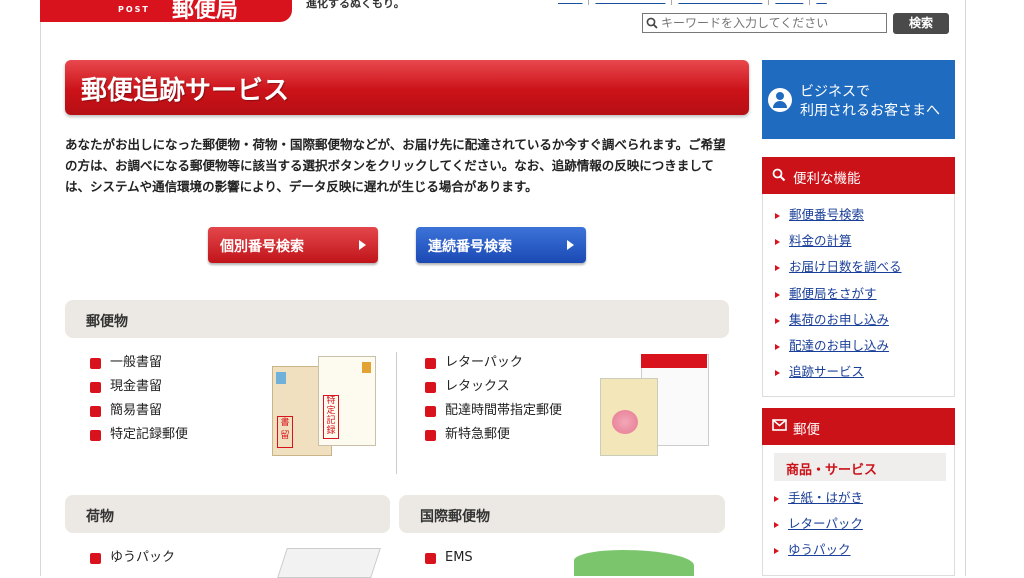 The image size is (1024, 578). I want to click on list-item: 一般書留, so click(139, 363).